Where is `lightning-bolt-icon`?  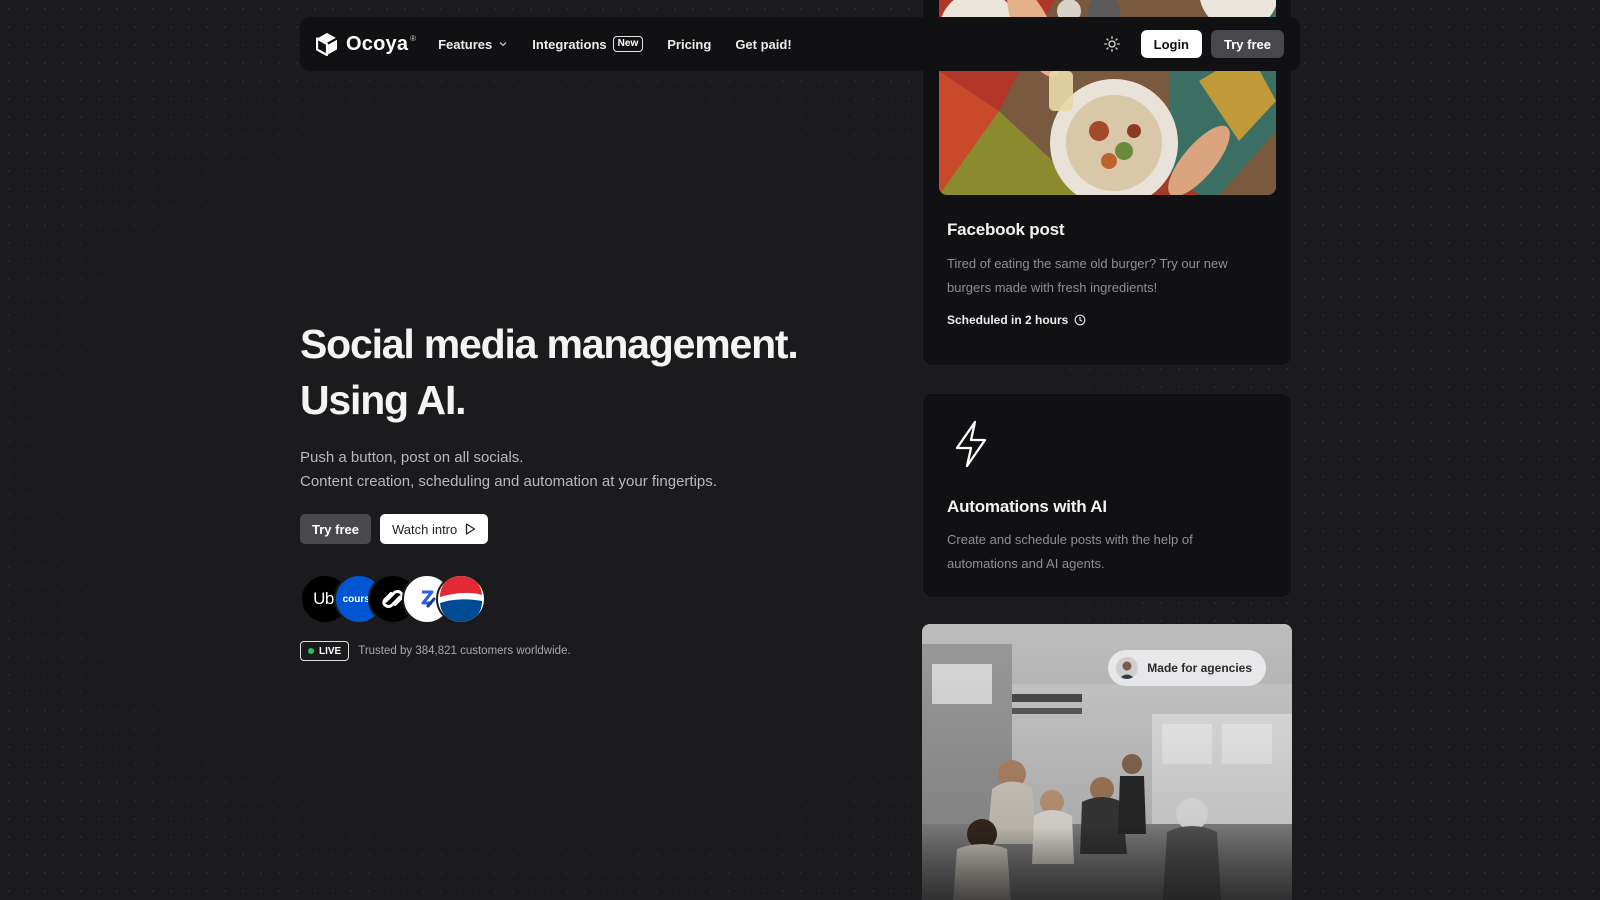
lightning-bolt-icon is located at coordinates (971, 444).